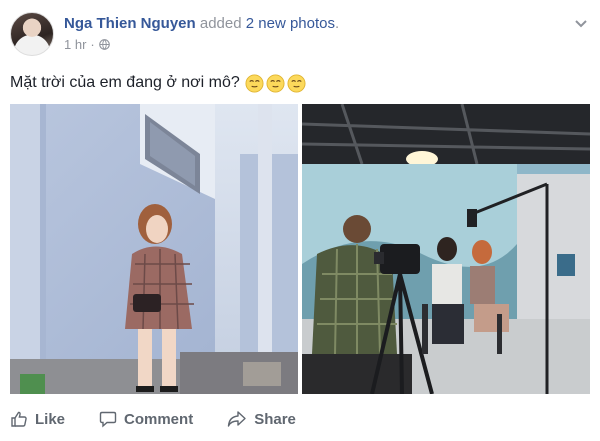 Image resolution: width=600 pixels, height=441 pixels. What do you see at coordinates (236, 419) in the screenshot?
I see `share-arrow-icon` at bounding box center [236, 419].